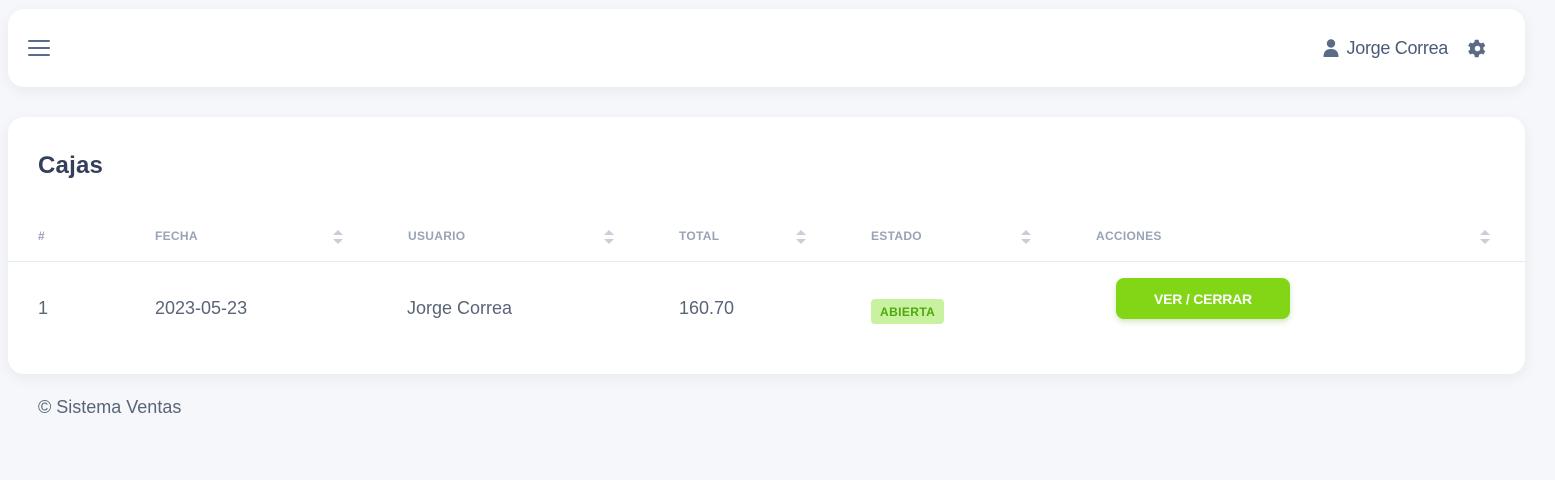 Image resolution: width=1555 pixels, height=480 pixels. Describe the element at coordinates (1397, 47) in the screenshot. I see `user-name: Jorge Correa` at that location.